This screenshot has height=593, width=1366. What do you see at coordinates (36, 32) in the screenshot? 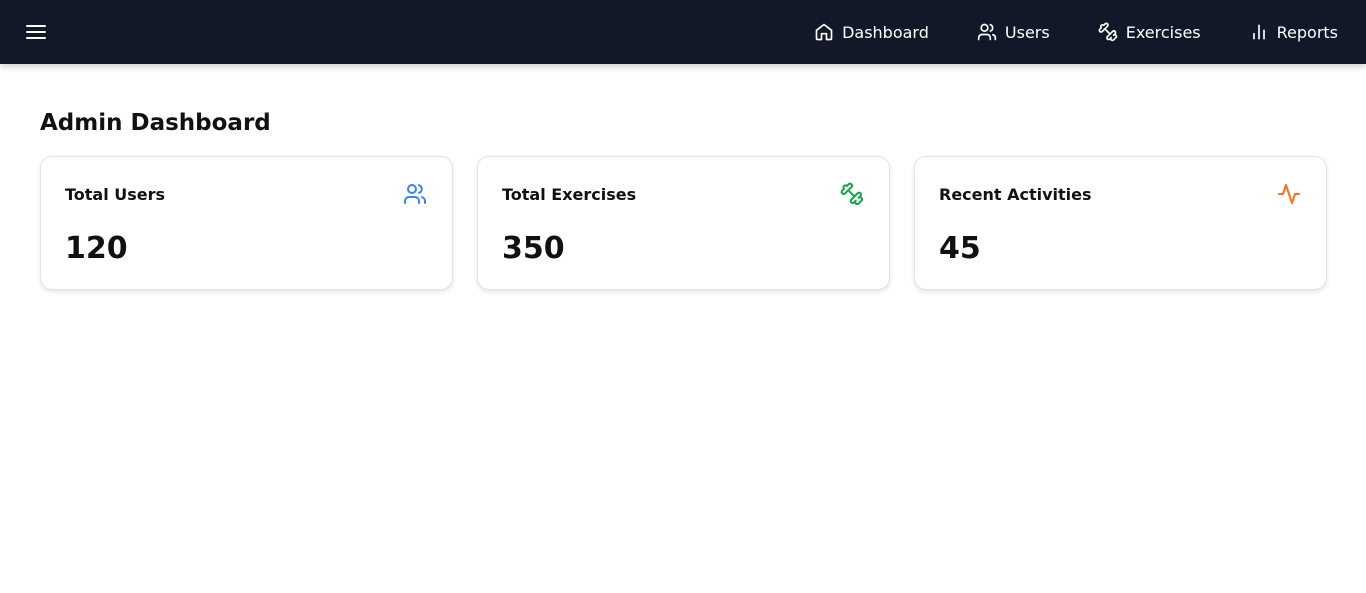
I see `hamburger-menu-icon` at bounding box center [36, 32].